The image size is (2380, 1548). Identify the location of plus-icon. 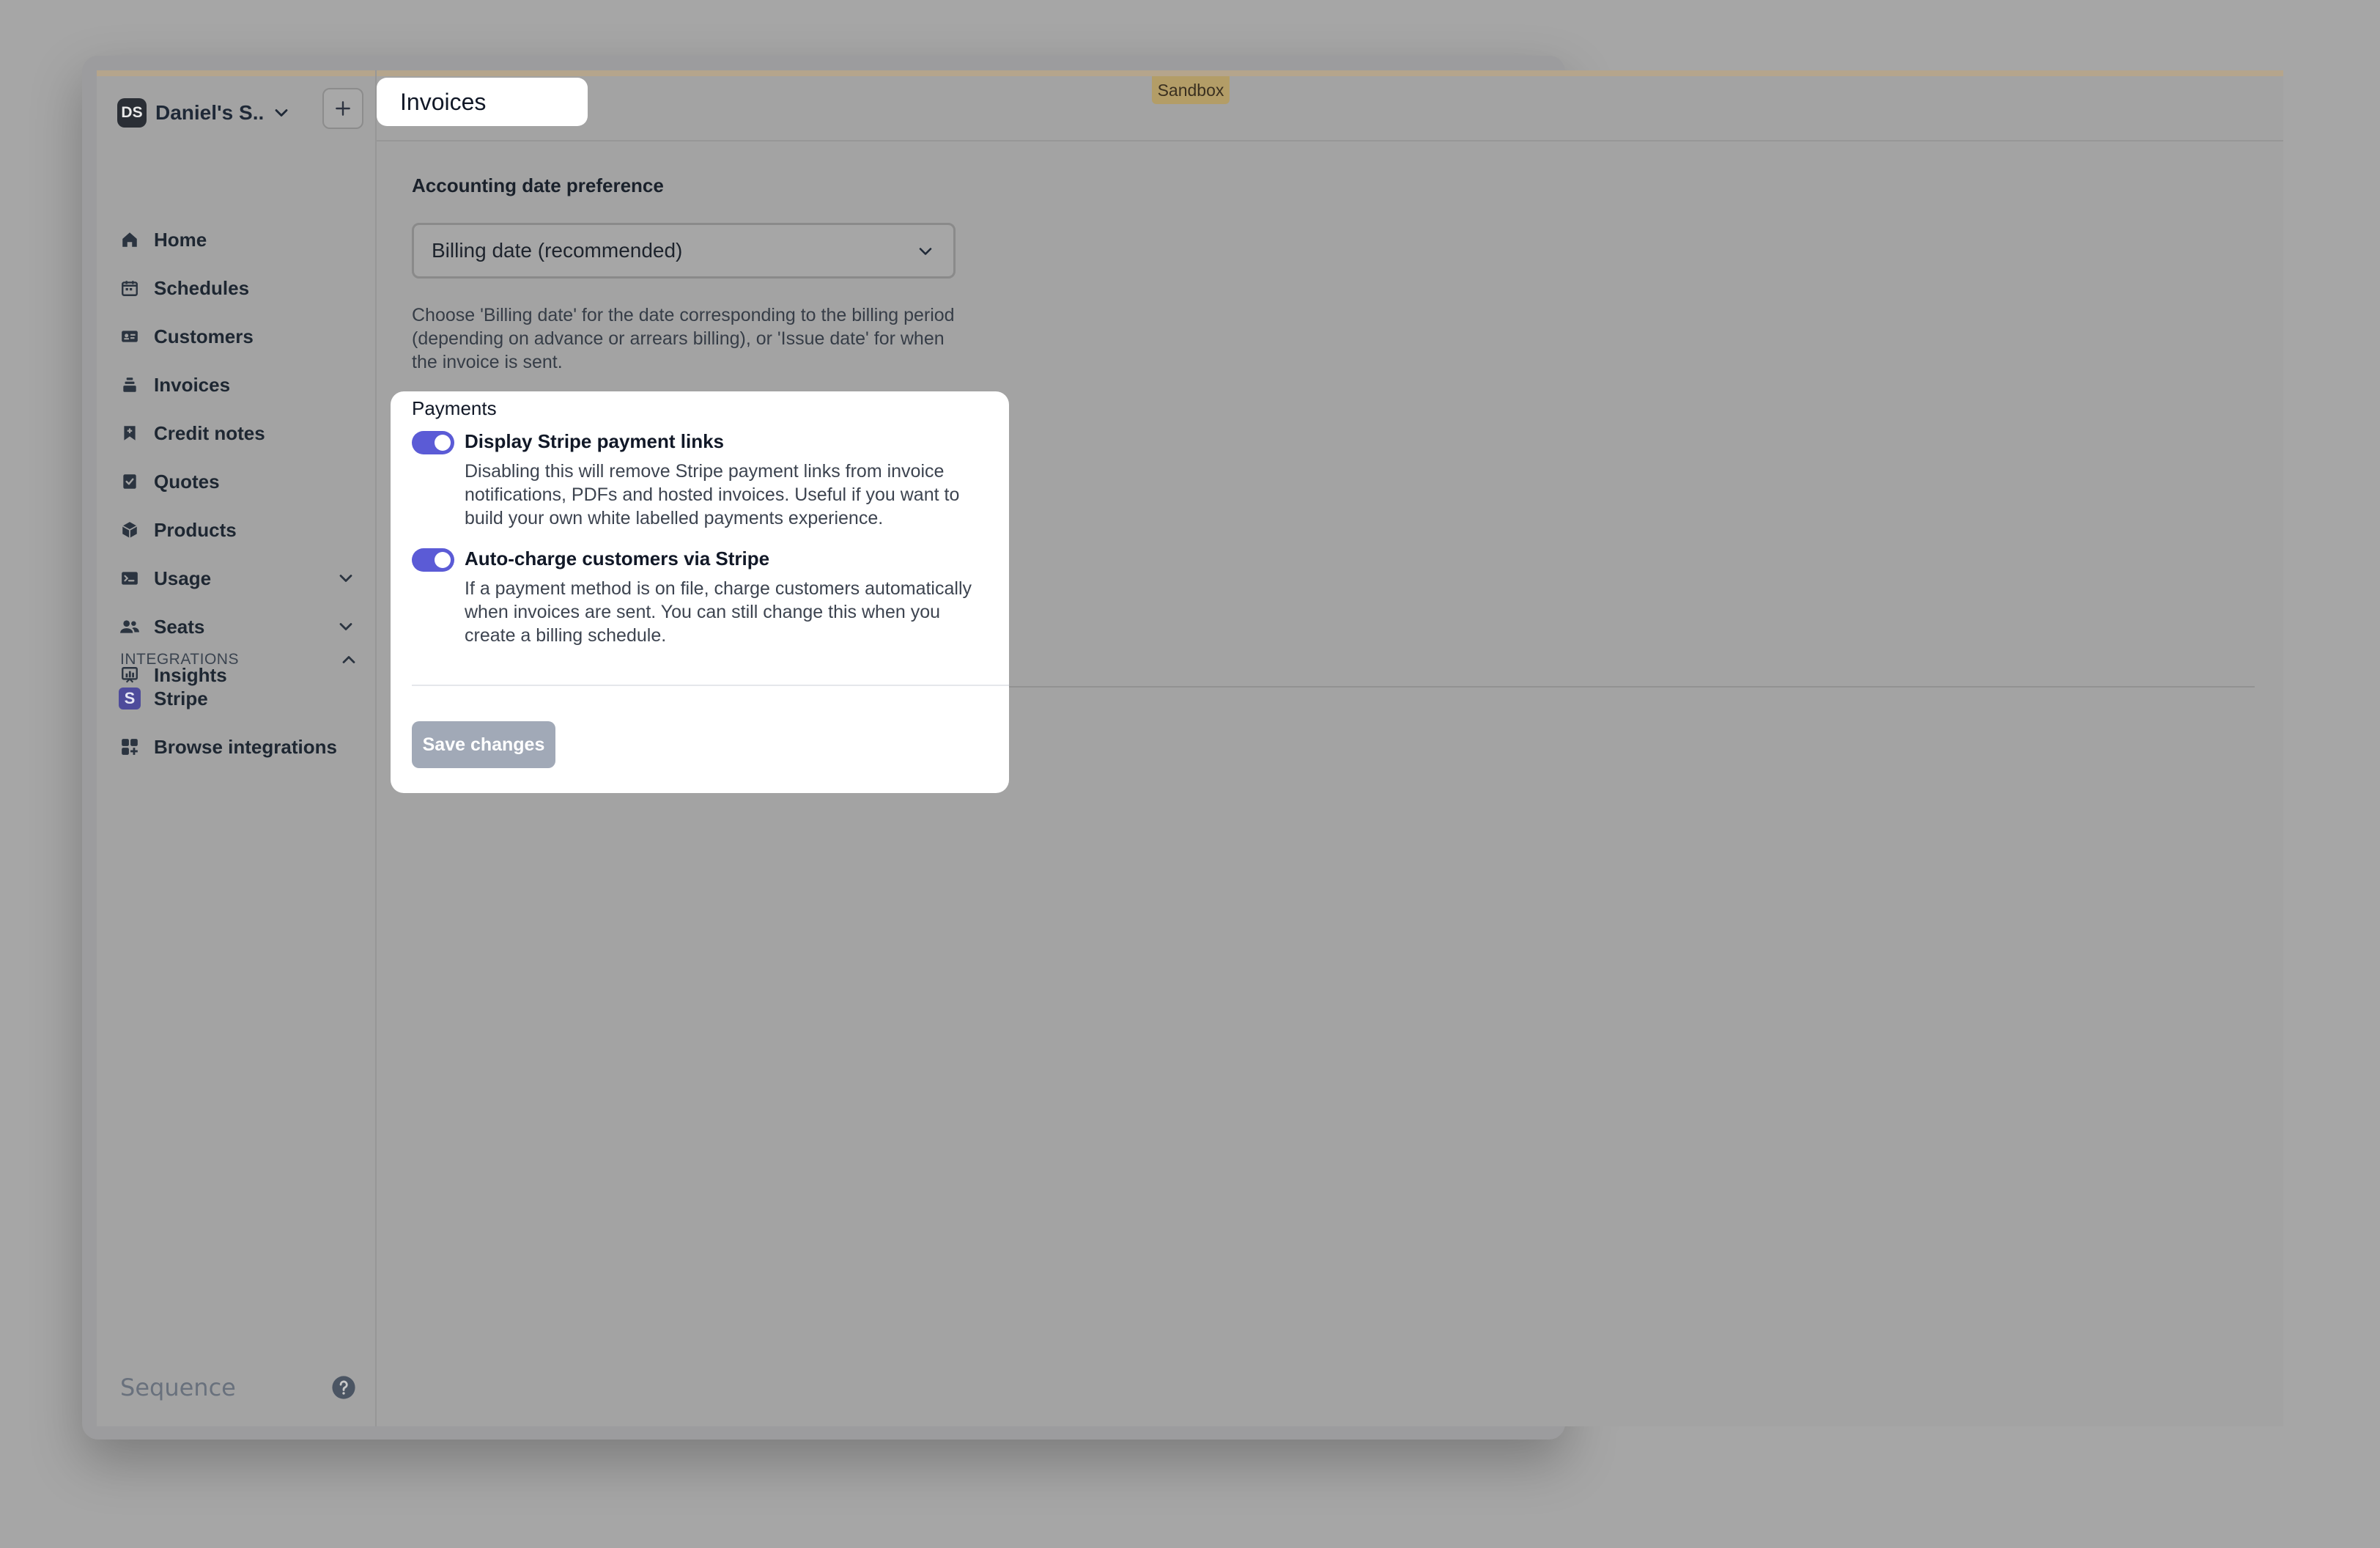
(343, 108).